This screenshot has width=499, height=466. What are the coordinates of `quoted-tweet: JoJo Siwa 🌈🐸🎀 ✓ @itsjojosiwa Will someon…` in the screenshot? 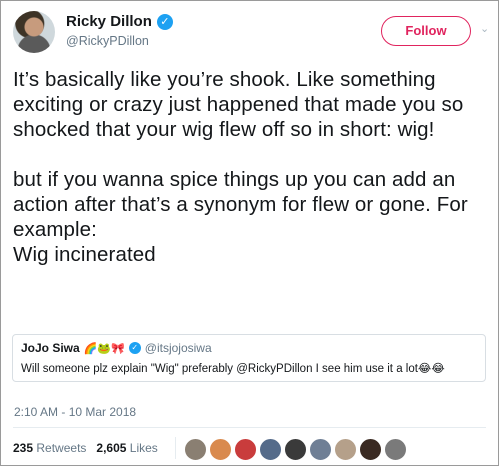 It's located at (249, 358).